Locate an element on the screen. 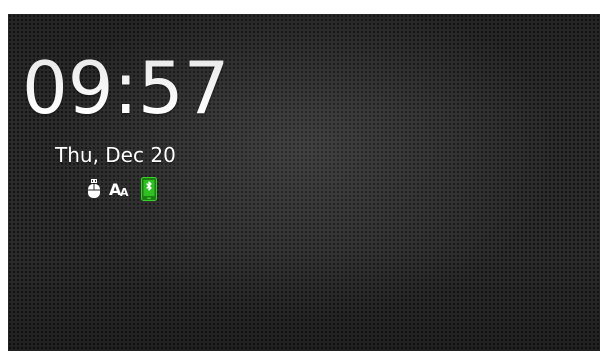  bluetooth-phone-icon is located at coordinates (149, 189).